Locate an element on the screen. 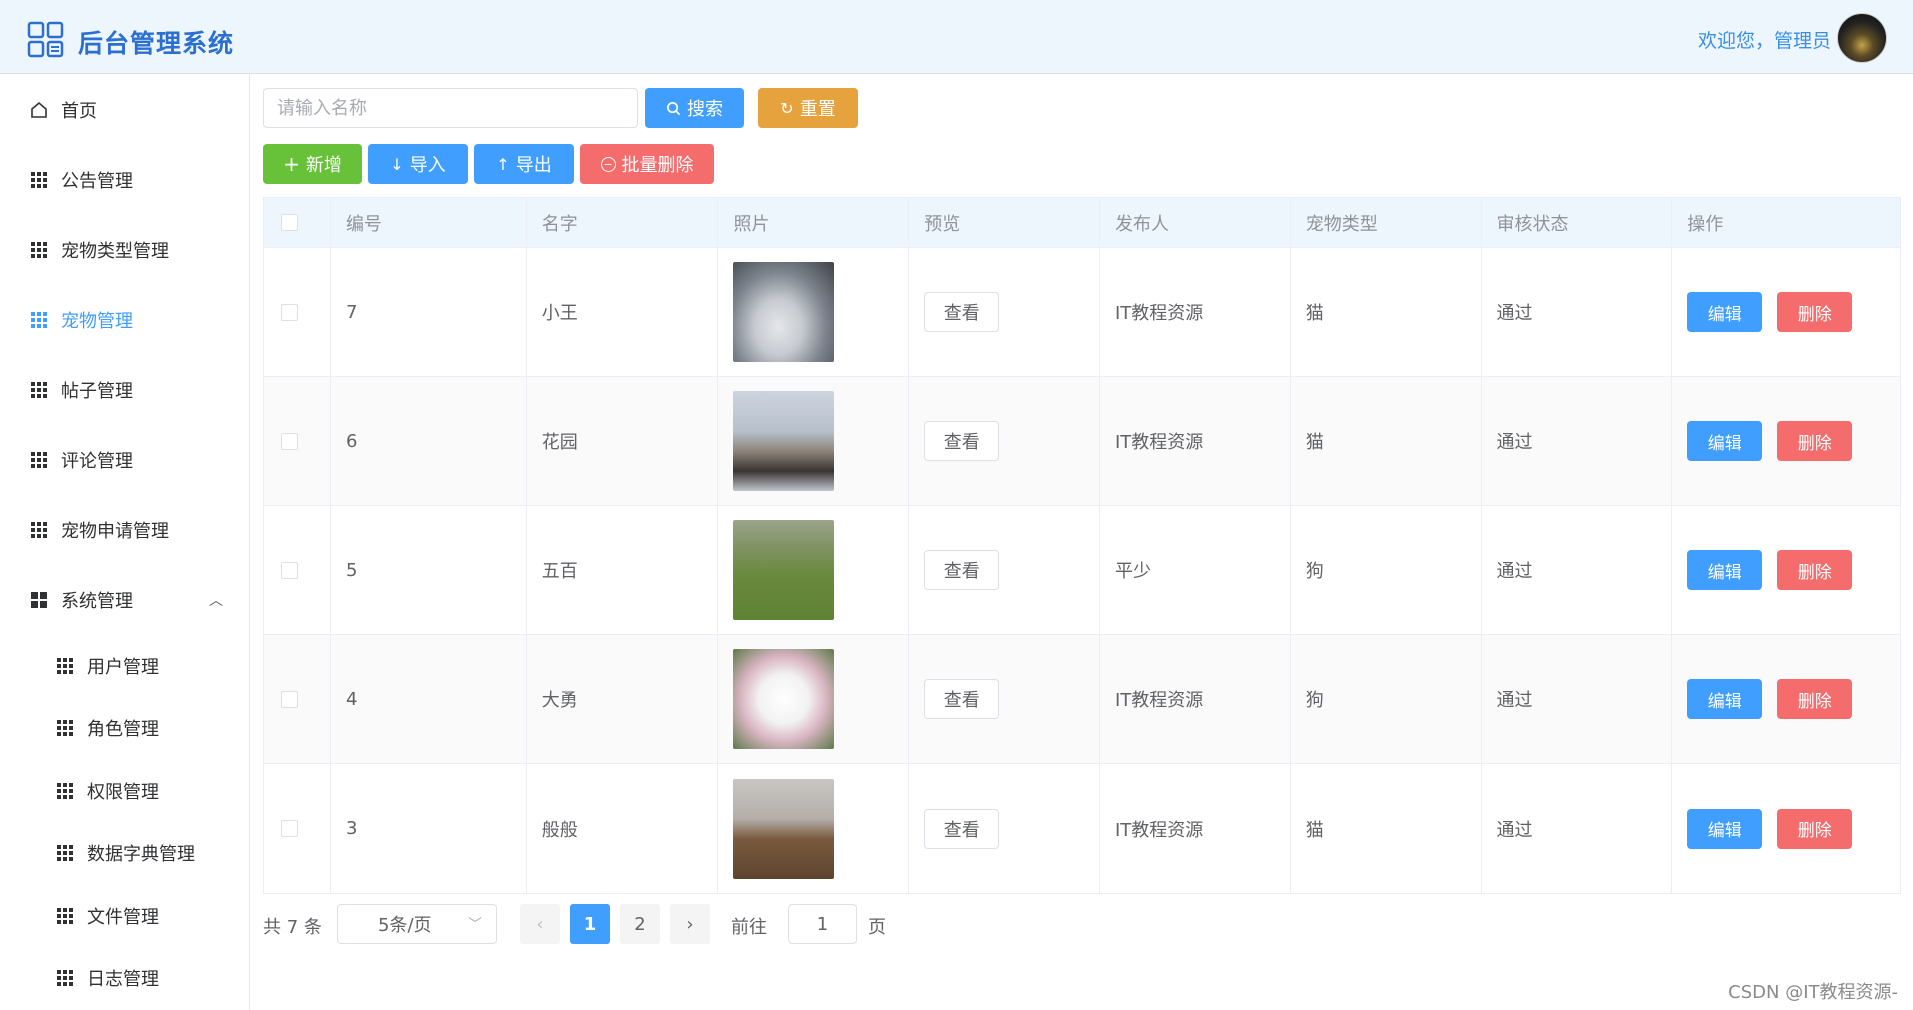  export-button: ↑ 导出 is located at coordinates (524, 164).